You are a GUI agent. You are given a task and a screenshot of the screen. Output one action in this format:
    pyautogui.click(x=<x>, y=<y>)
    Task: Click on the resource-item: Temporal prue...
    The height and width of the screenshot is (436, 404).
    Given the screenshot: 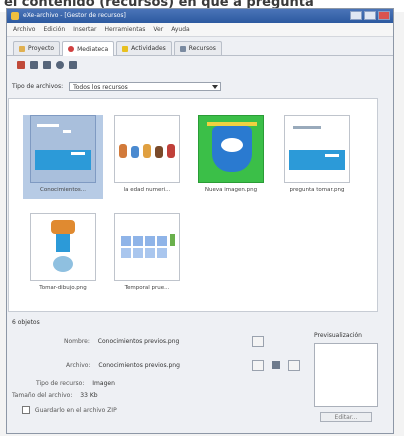 What is the action you would take?
    pyautogui.click(x=147, y=255)
    